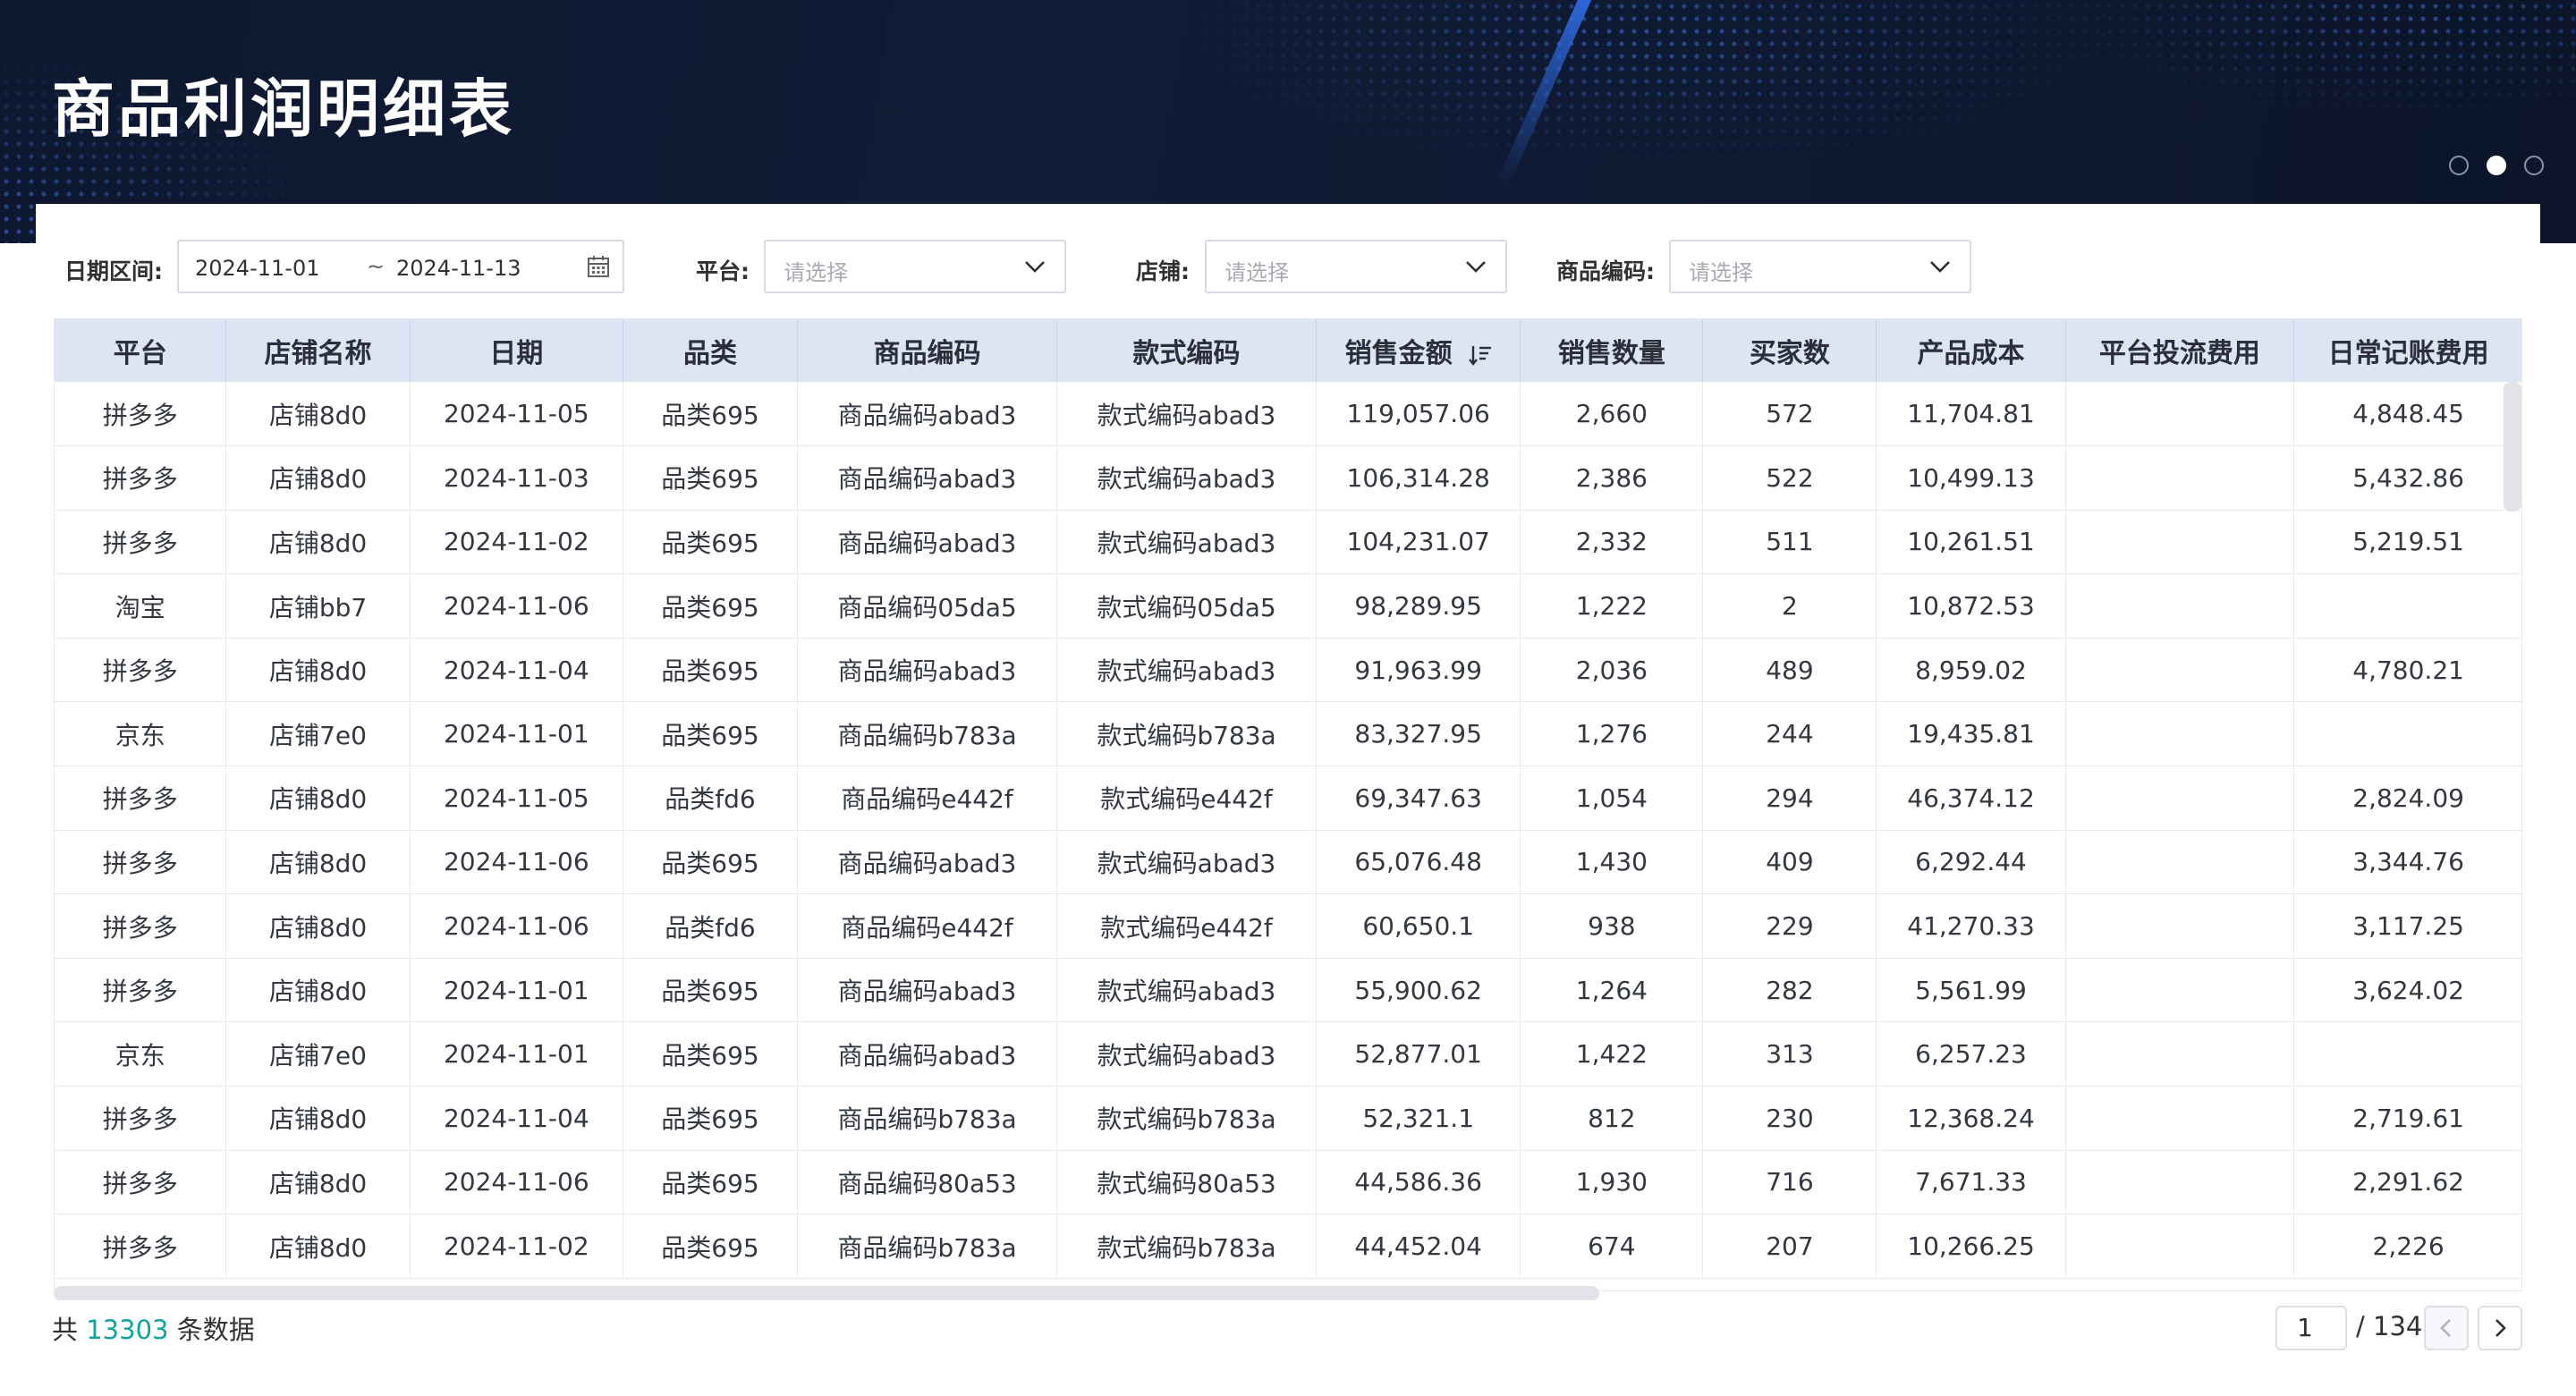 The image size is (2576, 1396). What do you see at coordinates (816, 272) in the screenshot?
I see `platform-placeholder: 请选择` at bounding box center [816, 272].